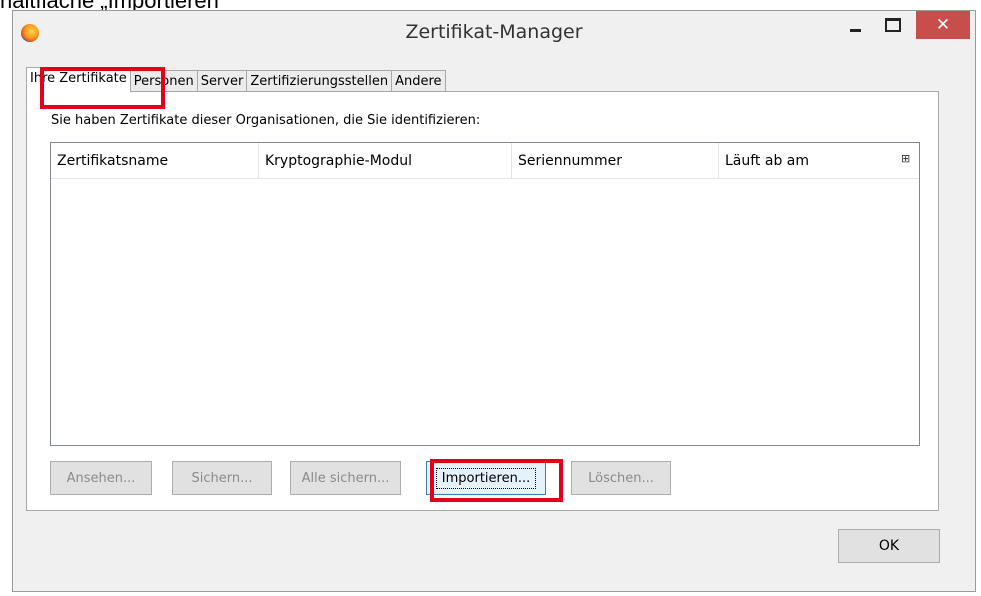 Image resolution: width=981 pixels, height=596 pixels. What do you see at coordinates (855, 30) in the screenshot?
I see `minimize-icon` at bounding box center [855, 30].